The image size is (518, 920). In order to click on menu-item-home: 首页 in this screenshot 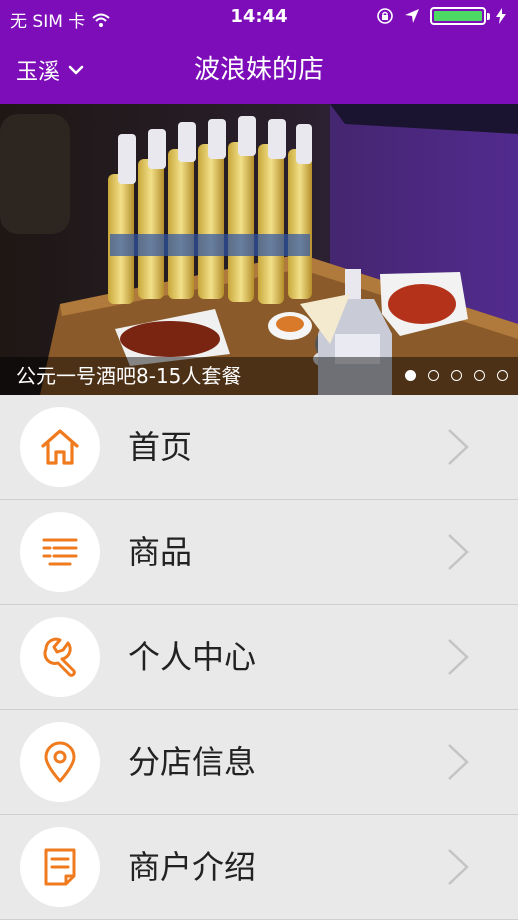, I will do `click(259, 447)`.